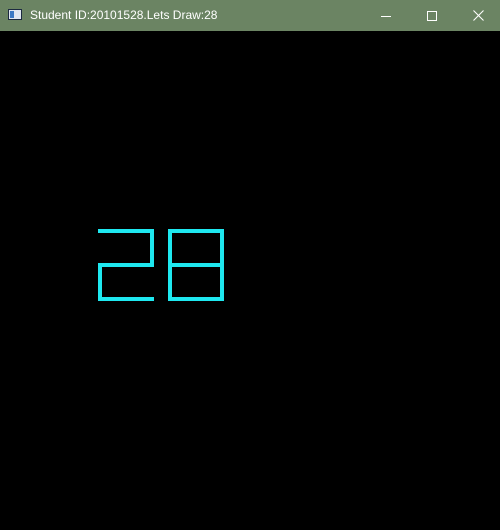 The width and height of the screenshot is (500, 530). What do you see at coordinates (250, 15) in the screenshot?
I see `title-bar: Student ID:20101528.Lets Draw:28` at bounding box center [250, 15].